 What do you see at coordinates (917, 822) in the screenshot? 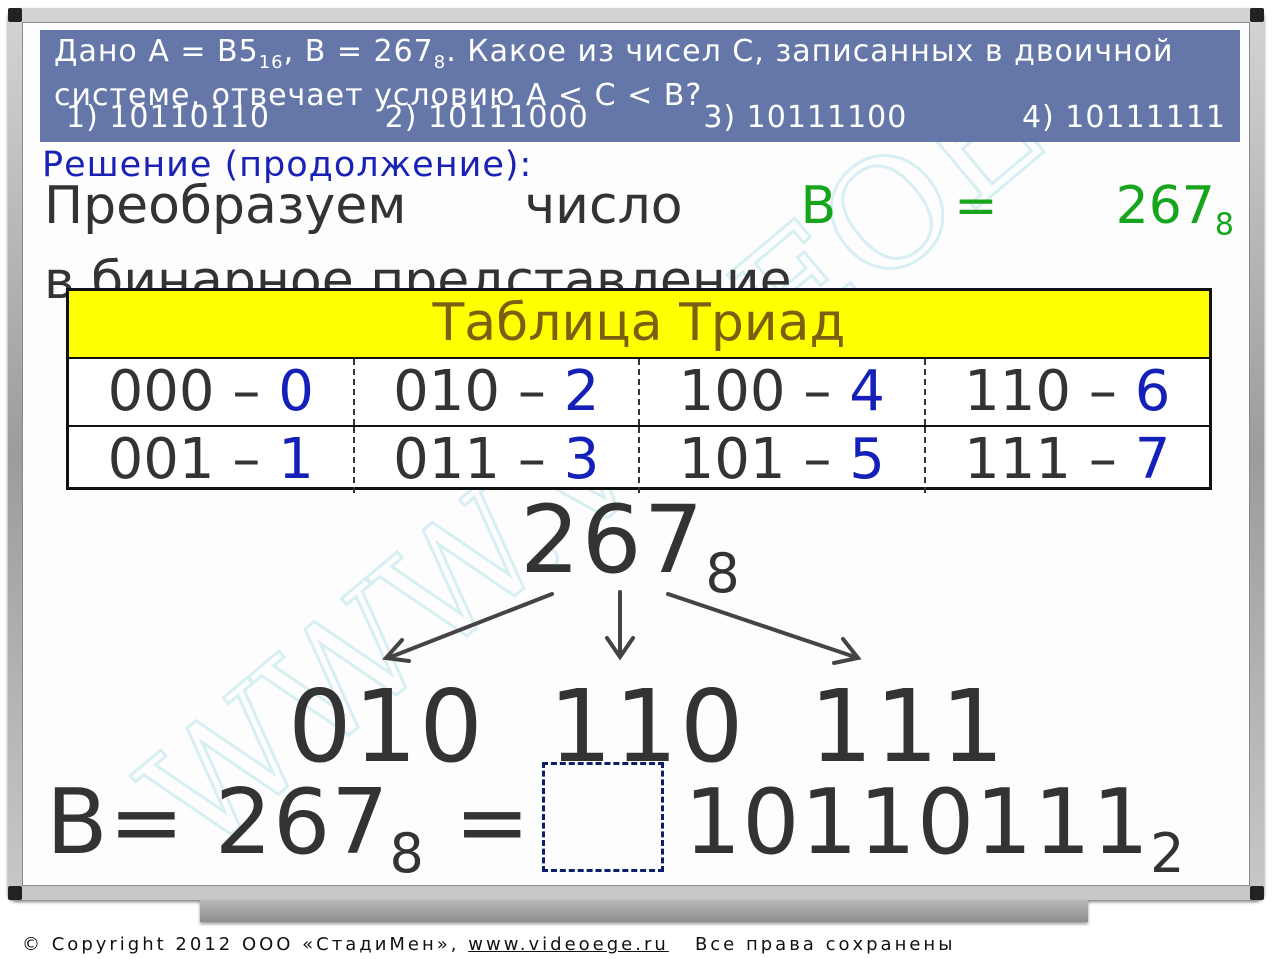
I see `equation-result-value: 10110111` at bounding box center [917, 822].